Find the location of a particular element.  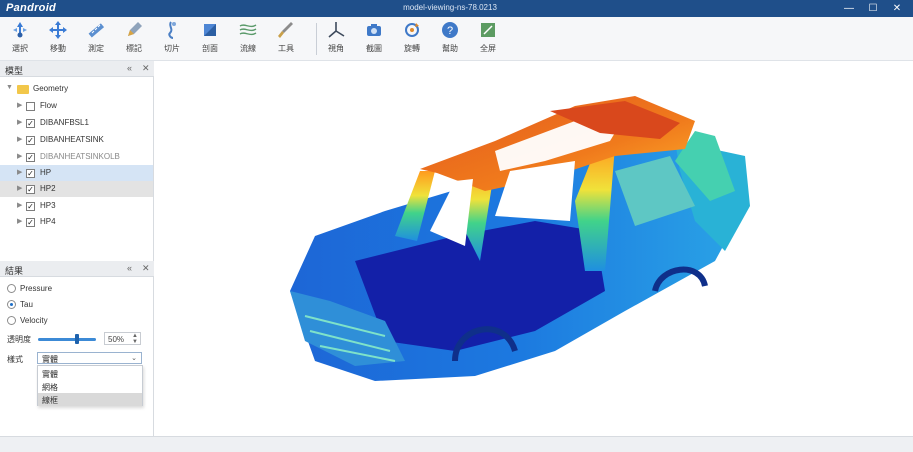

title-bar: Pandroid model-viewing-ns-78.0213 — ☐ ✕ is located at coordinates (456, 8).